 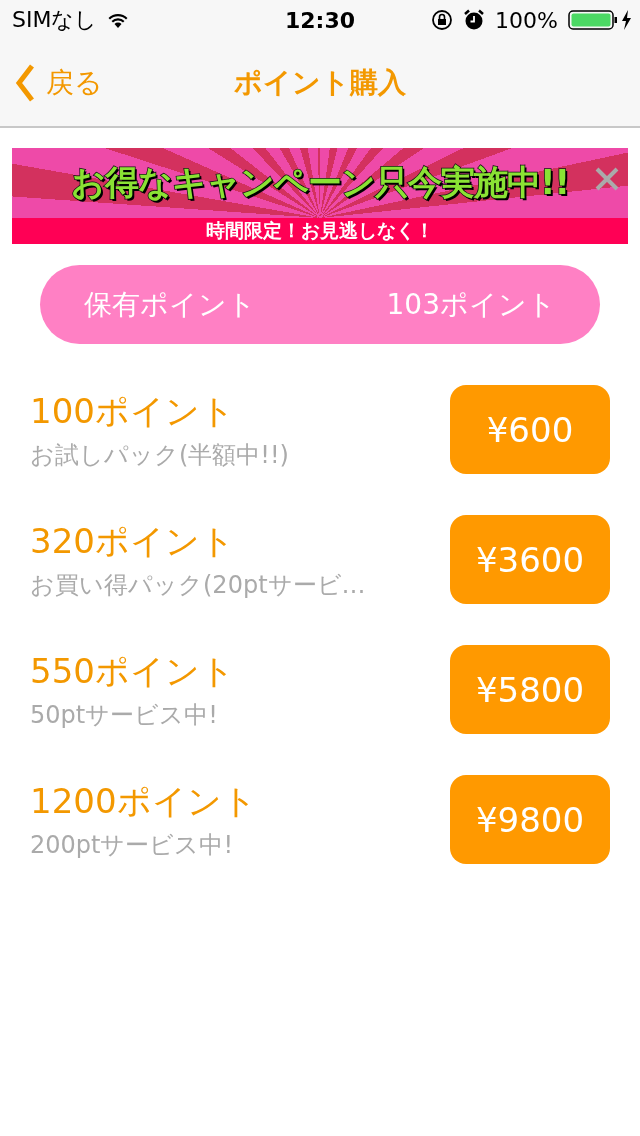 I want to click on back-button: 戻る, so click(x=51, y=83).